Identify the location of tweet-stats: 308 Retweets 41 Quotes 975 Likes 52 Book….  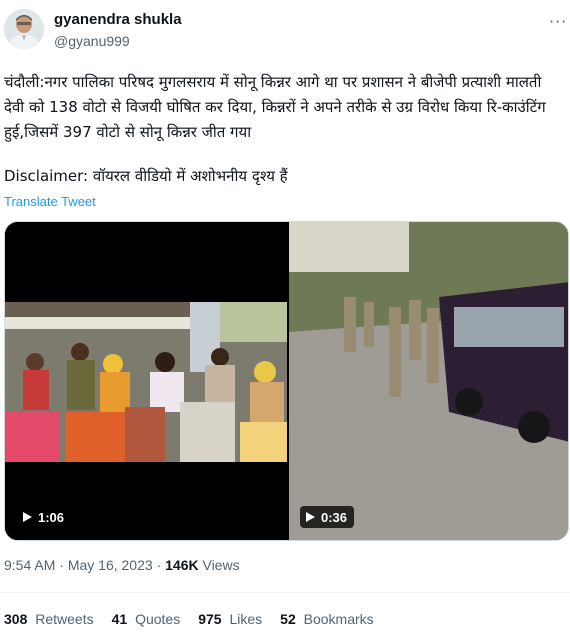
(189, 619).